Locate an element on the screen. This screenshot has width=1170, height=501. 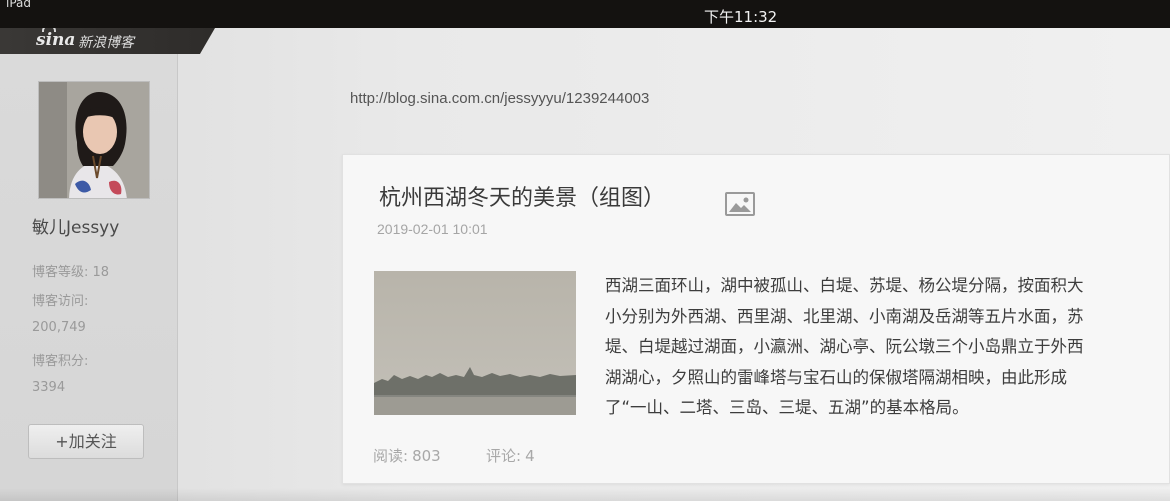
blog-visits-value: 200,749 is located at coordinates (59, 327).